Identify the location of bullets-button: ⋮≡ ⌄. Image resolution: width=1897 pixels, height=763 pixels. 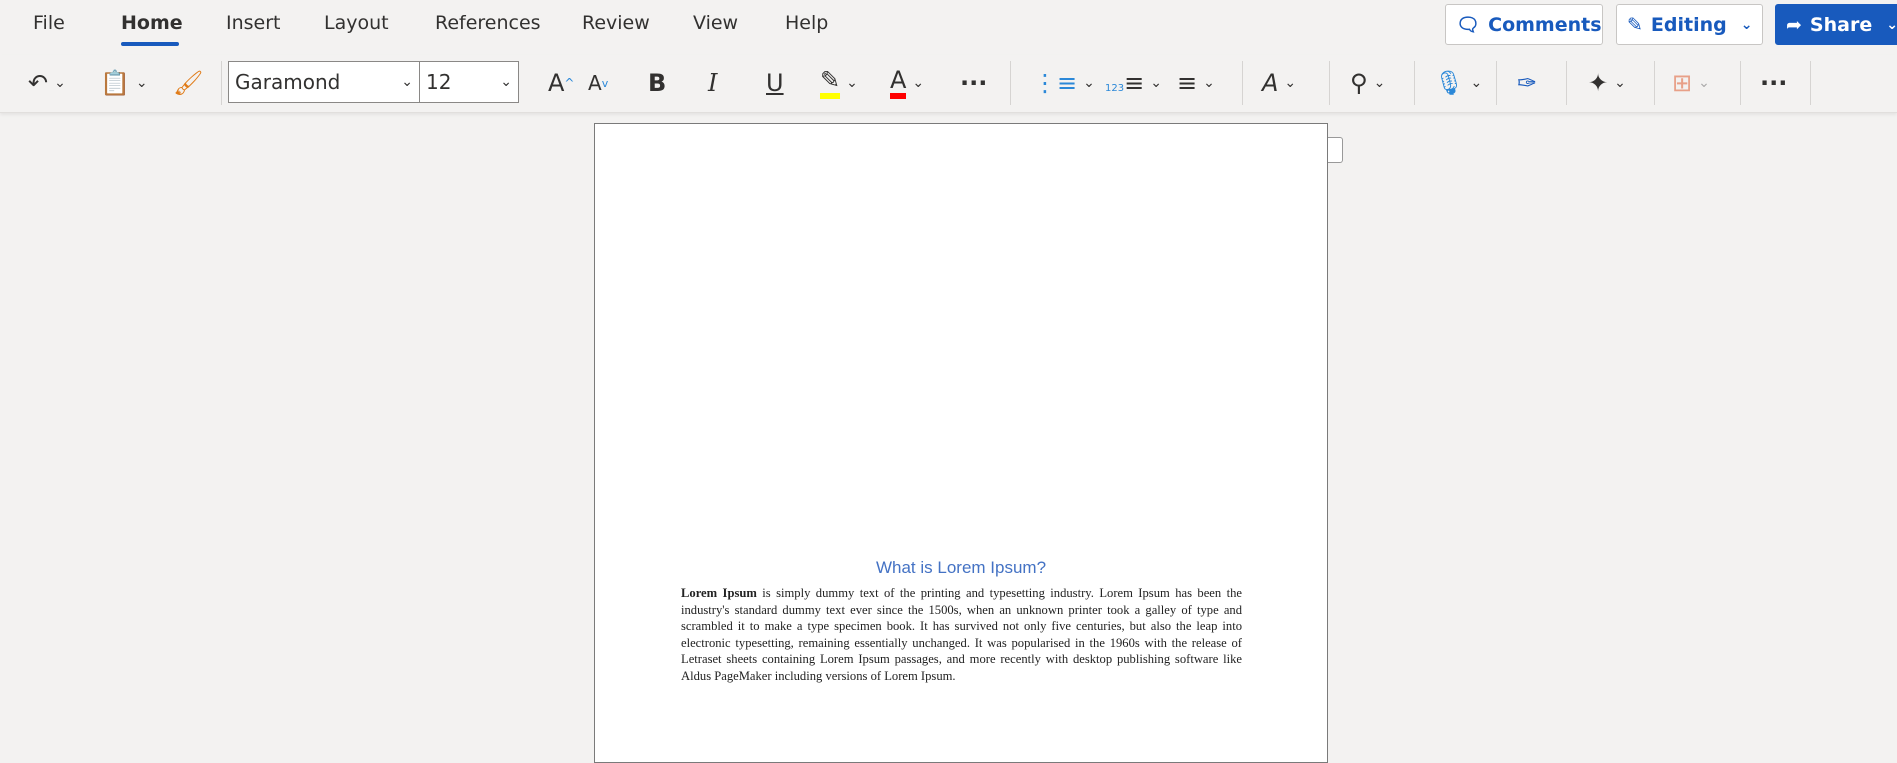
(1064, 83).